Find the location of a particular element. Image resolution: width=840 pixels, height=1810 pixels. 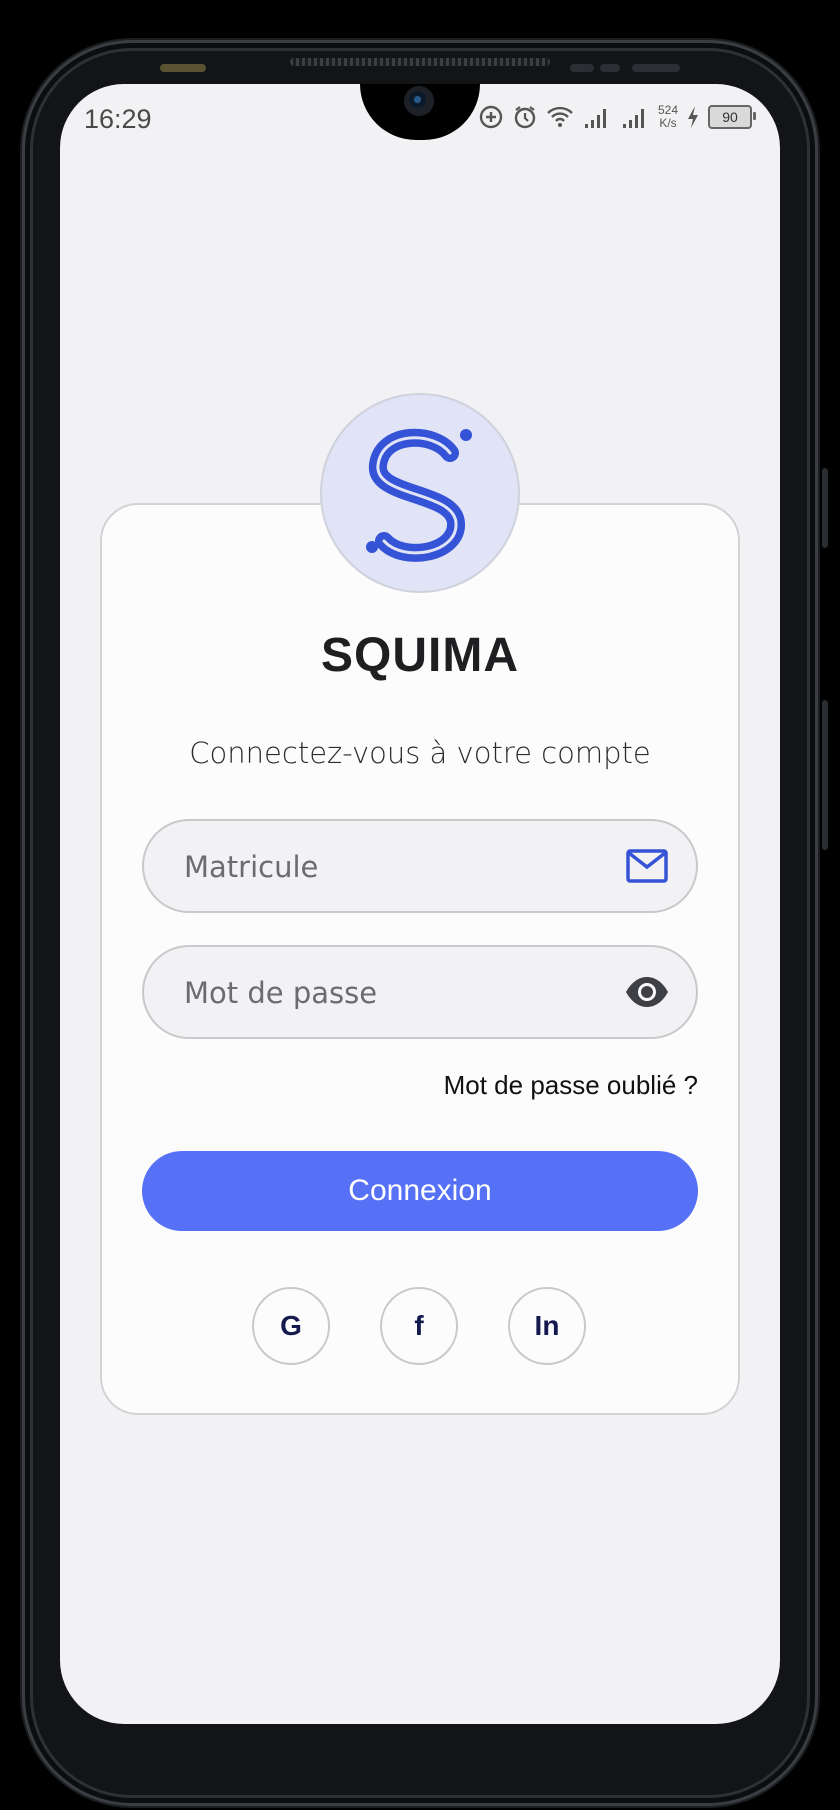

battery-icon: 90 is located at coordinates (732, 117).